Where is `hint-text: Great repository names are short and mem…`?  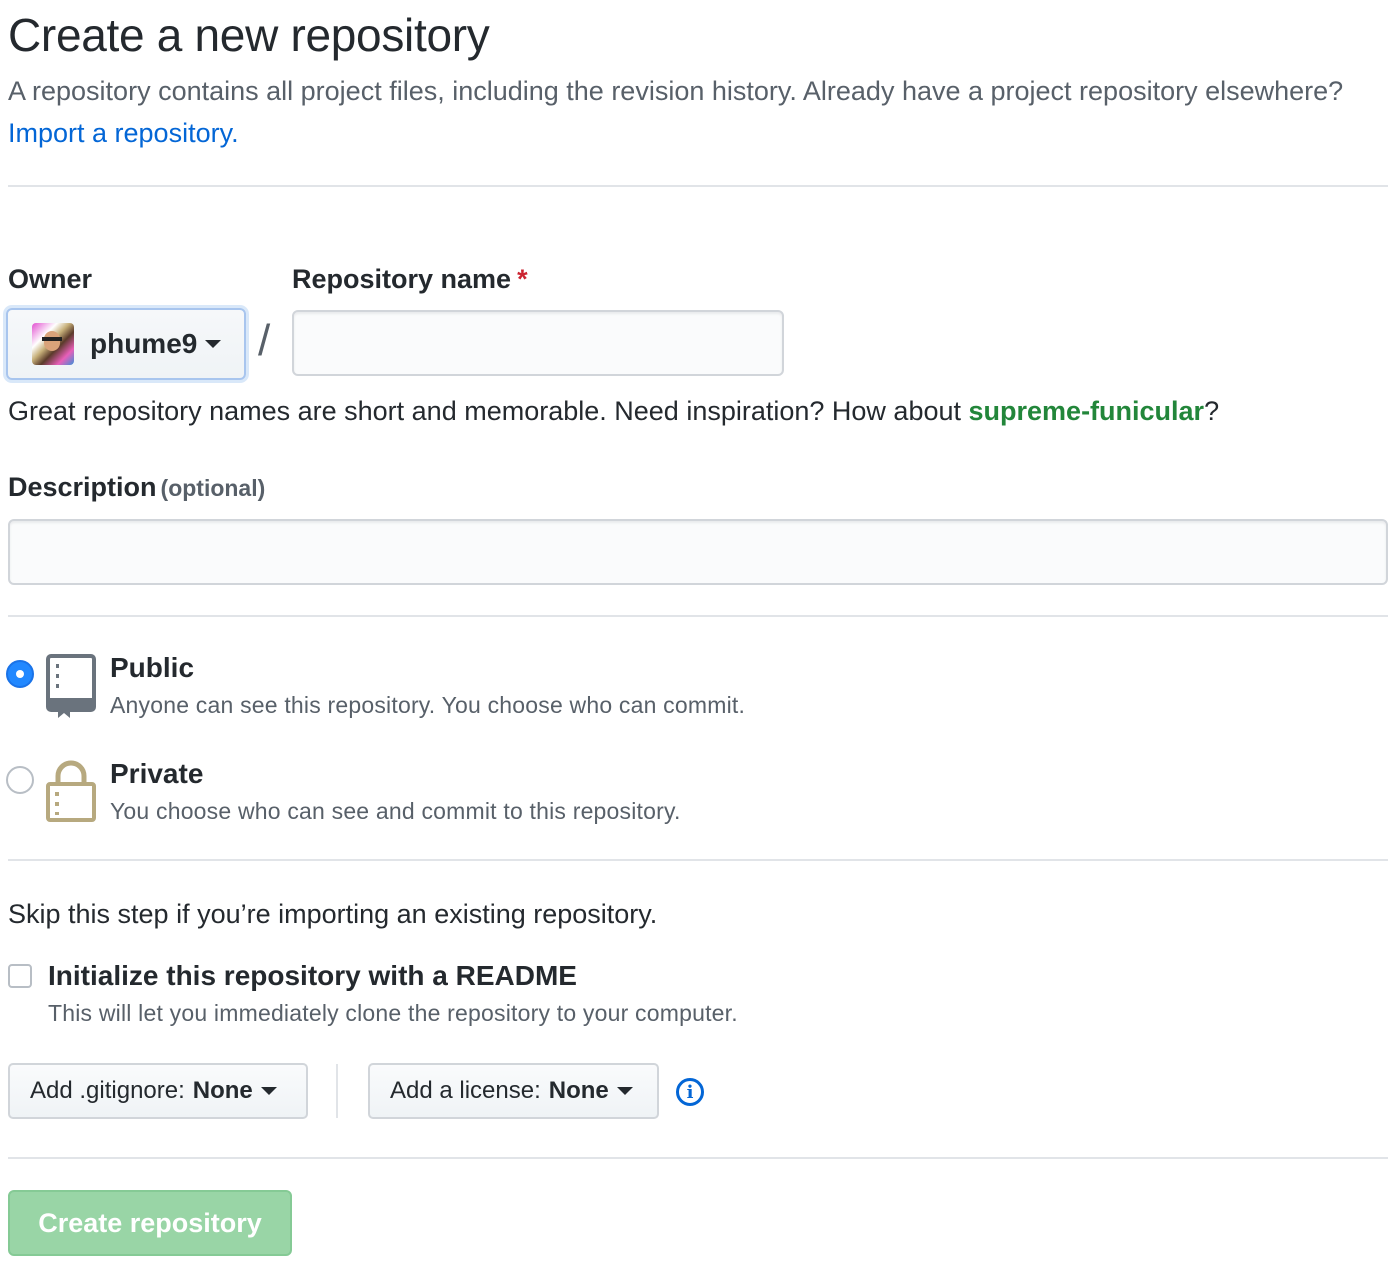
hint-text: Great repository names are short and mem… is located at coordinates (484, 411).